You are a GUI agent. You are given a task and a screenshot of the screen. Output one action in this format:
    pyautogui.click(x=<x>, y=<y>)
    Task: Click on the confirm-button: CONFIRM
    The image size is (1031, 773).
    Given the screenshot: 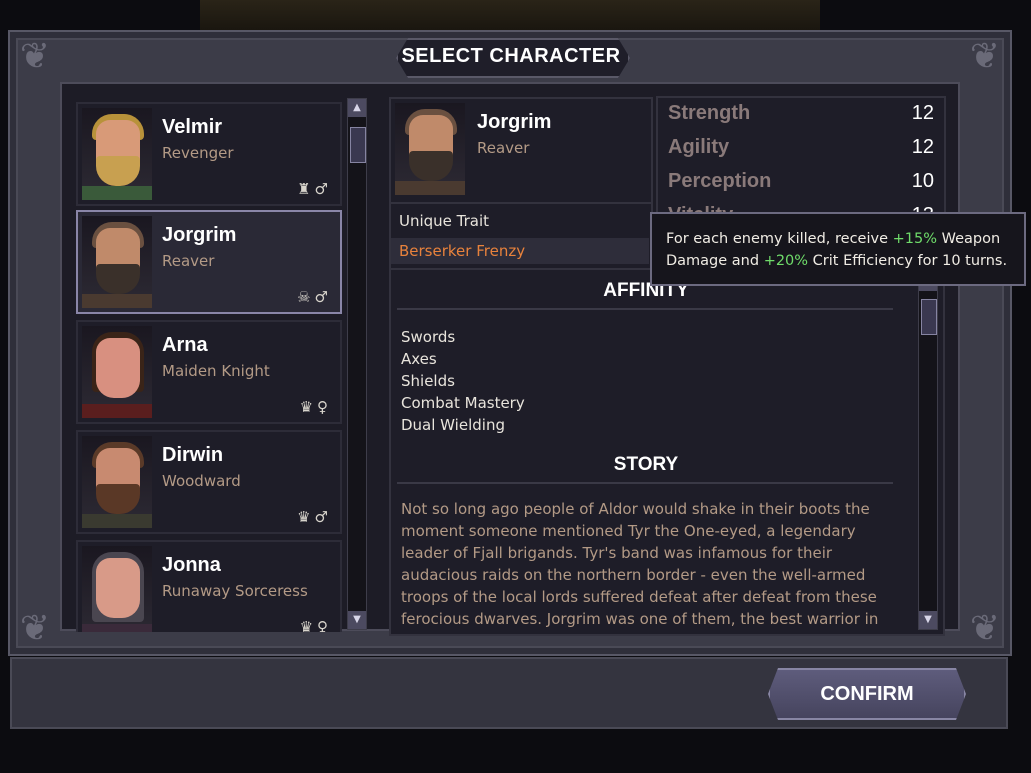 What is the action you would take?
    pyautogui.click(x=867, y=694)
    